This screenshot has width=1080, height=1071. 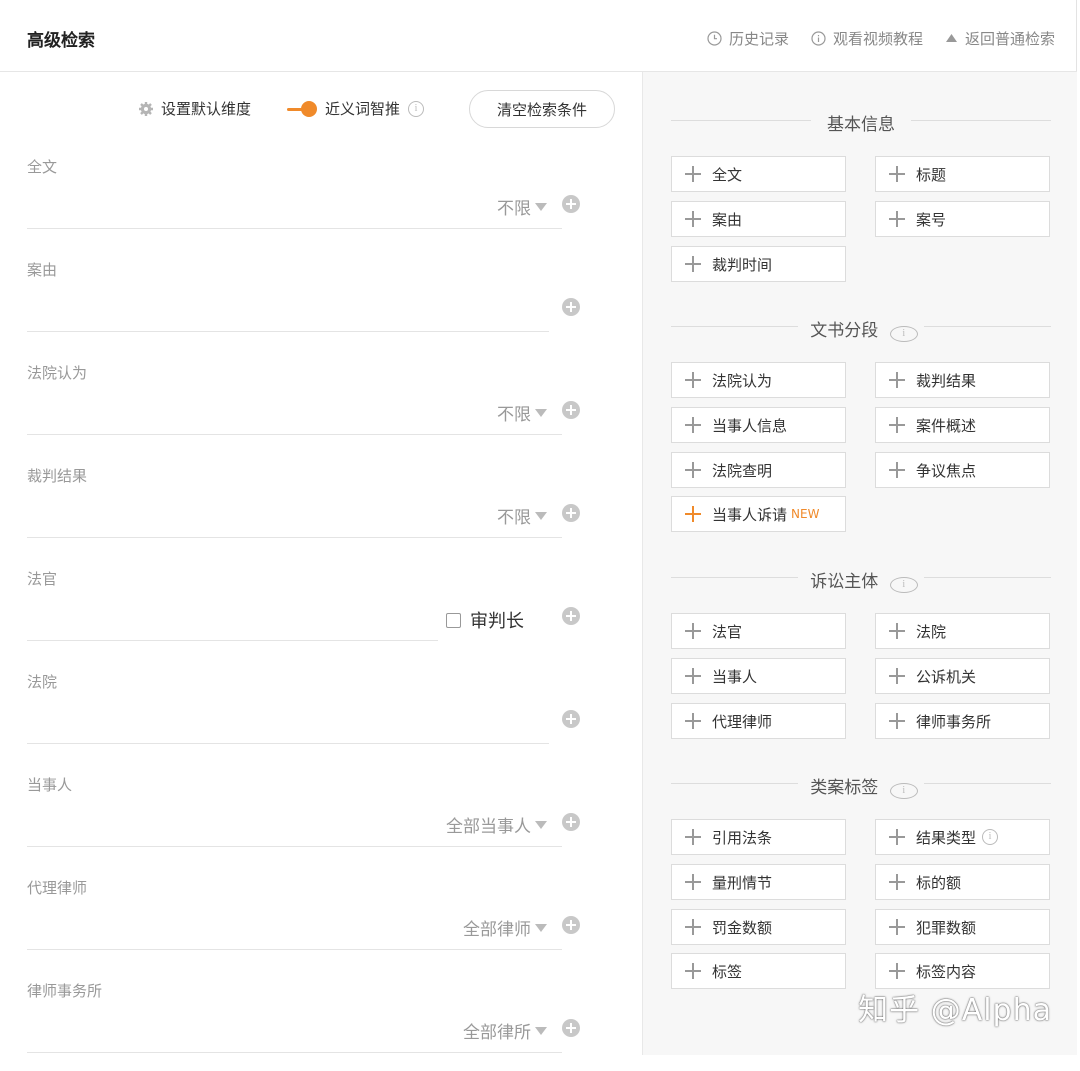 I want to click on chip-prosecution: 公诉机关, so click(x=962, y=676).